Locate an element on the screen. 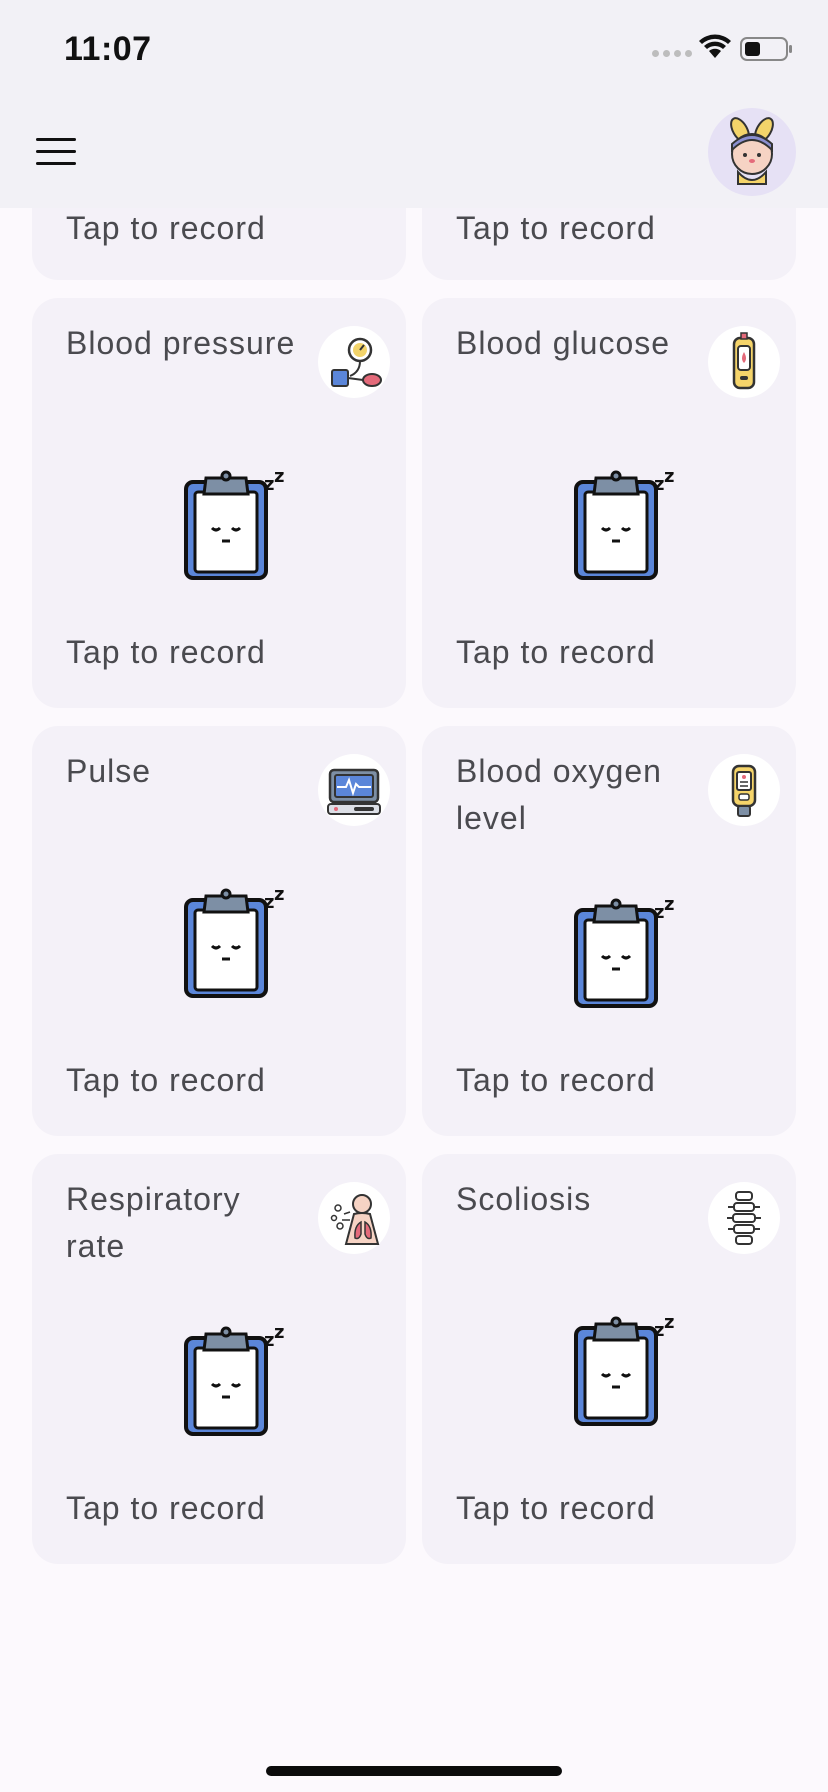 This screenshot has width=828, height=1792. record-card-blood-glucose: Blood glucose z z Tap to record is located at coordinates (609, 503).